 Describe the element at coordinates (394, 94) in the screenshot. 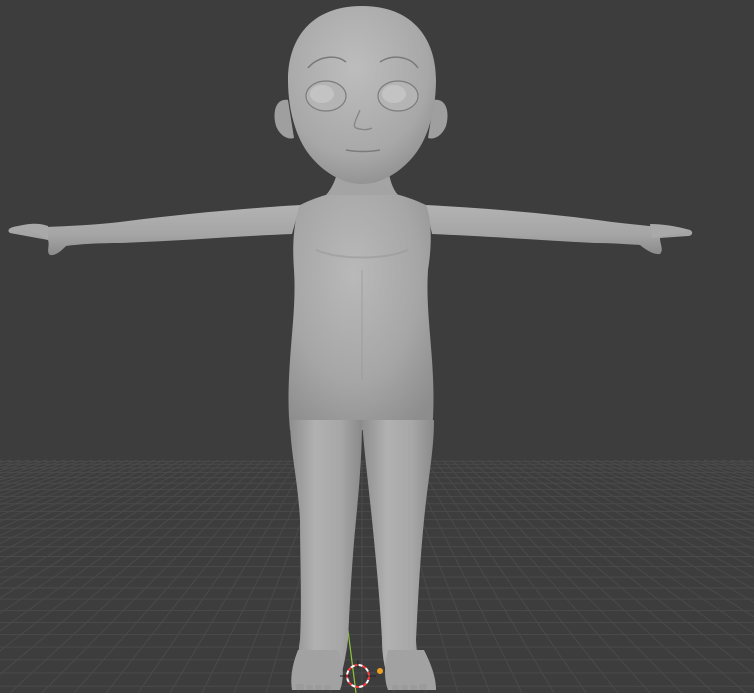

I see `eye-right-shade` at that location.